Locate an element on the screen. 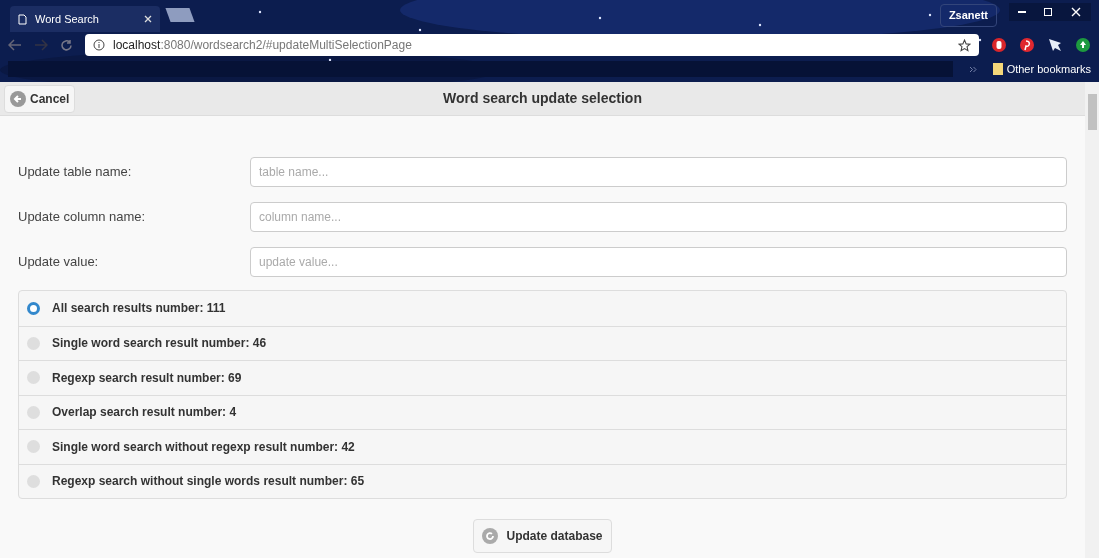 This screenshot has height=558, width=1099. radio-option: All search results number: 111 is located at coordinates (542, 308).